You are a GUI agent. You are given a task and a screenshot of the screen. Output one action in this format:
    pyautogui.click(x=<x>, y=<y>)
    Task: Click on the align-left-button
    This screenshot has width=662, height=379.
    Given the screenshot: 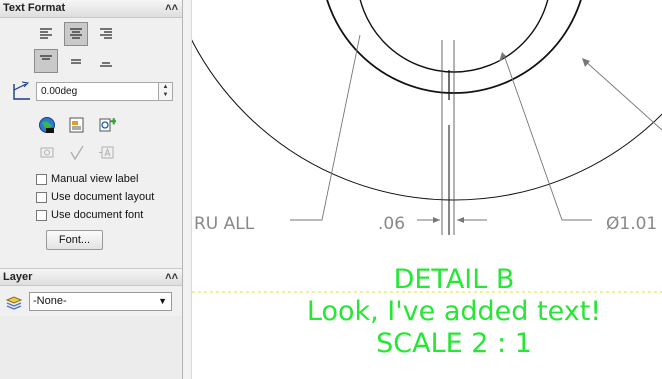 What is the action you would take?
    pyautogui.click(x=46, y=34)
    